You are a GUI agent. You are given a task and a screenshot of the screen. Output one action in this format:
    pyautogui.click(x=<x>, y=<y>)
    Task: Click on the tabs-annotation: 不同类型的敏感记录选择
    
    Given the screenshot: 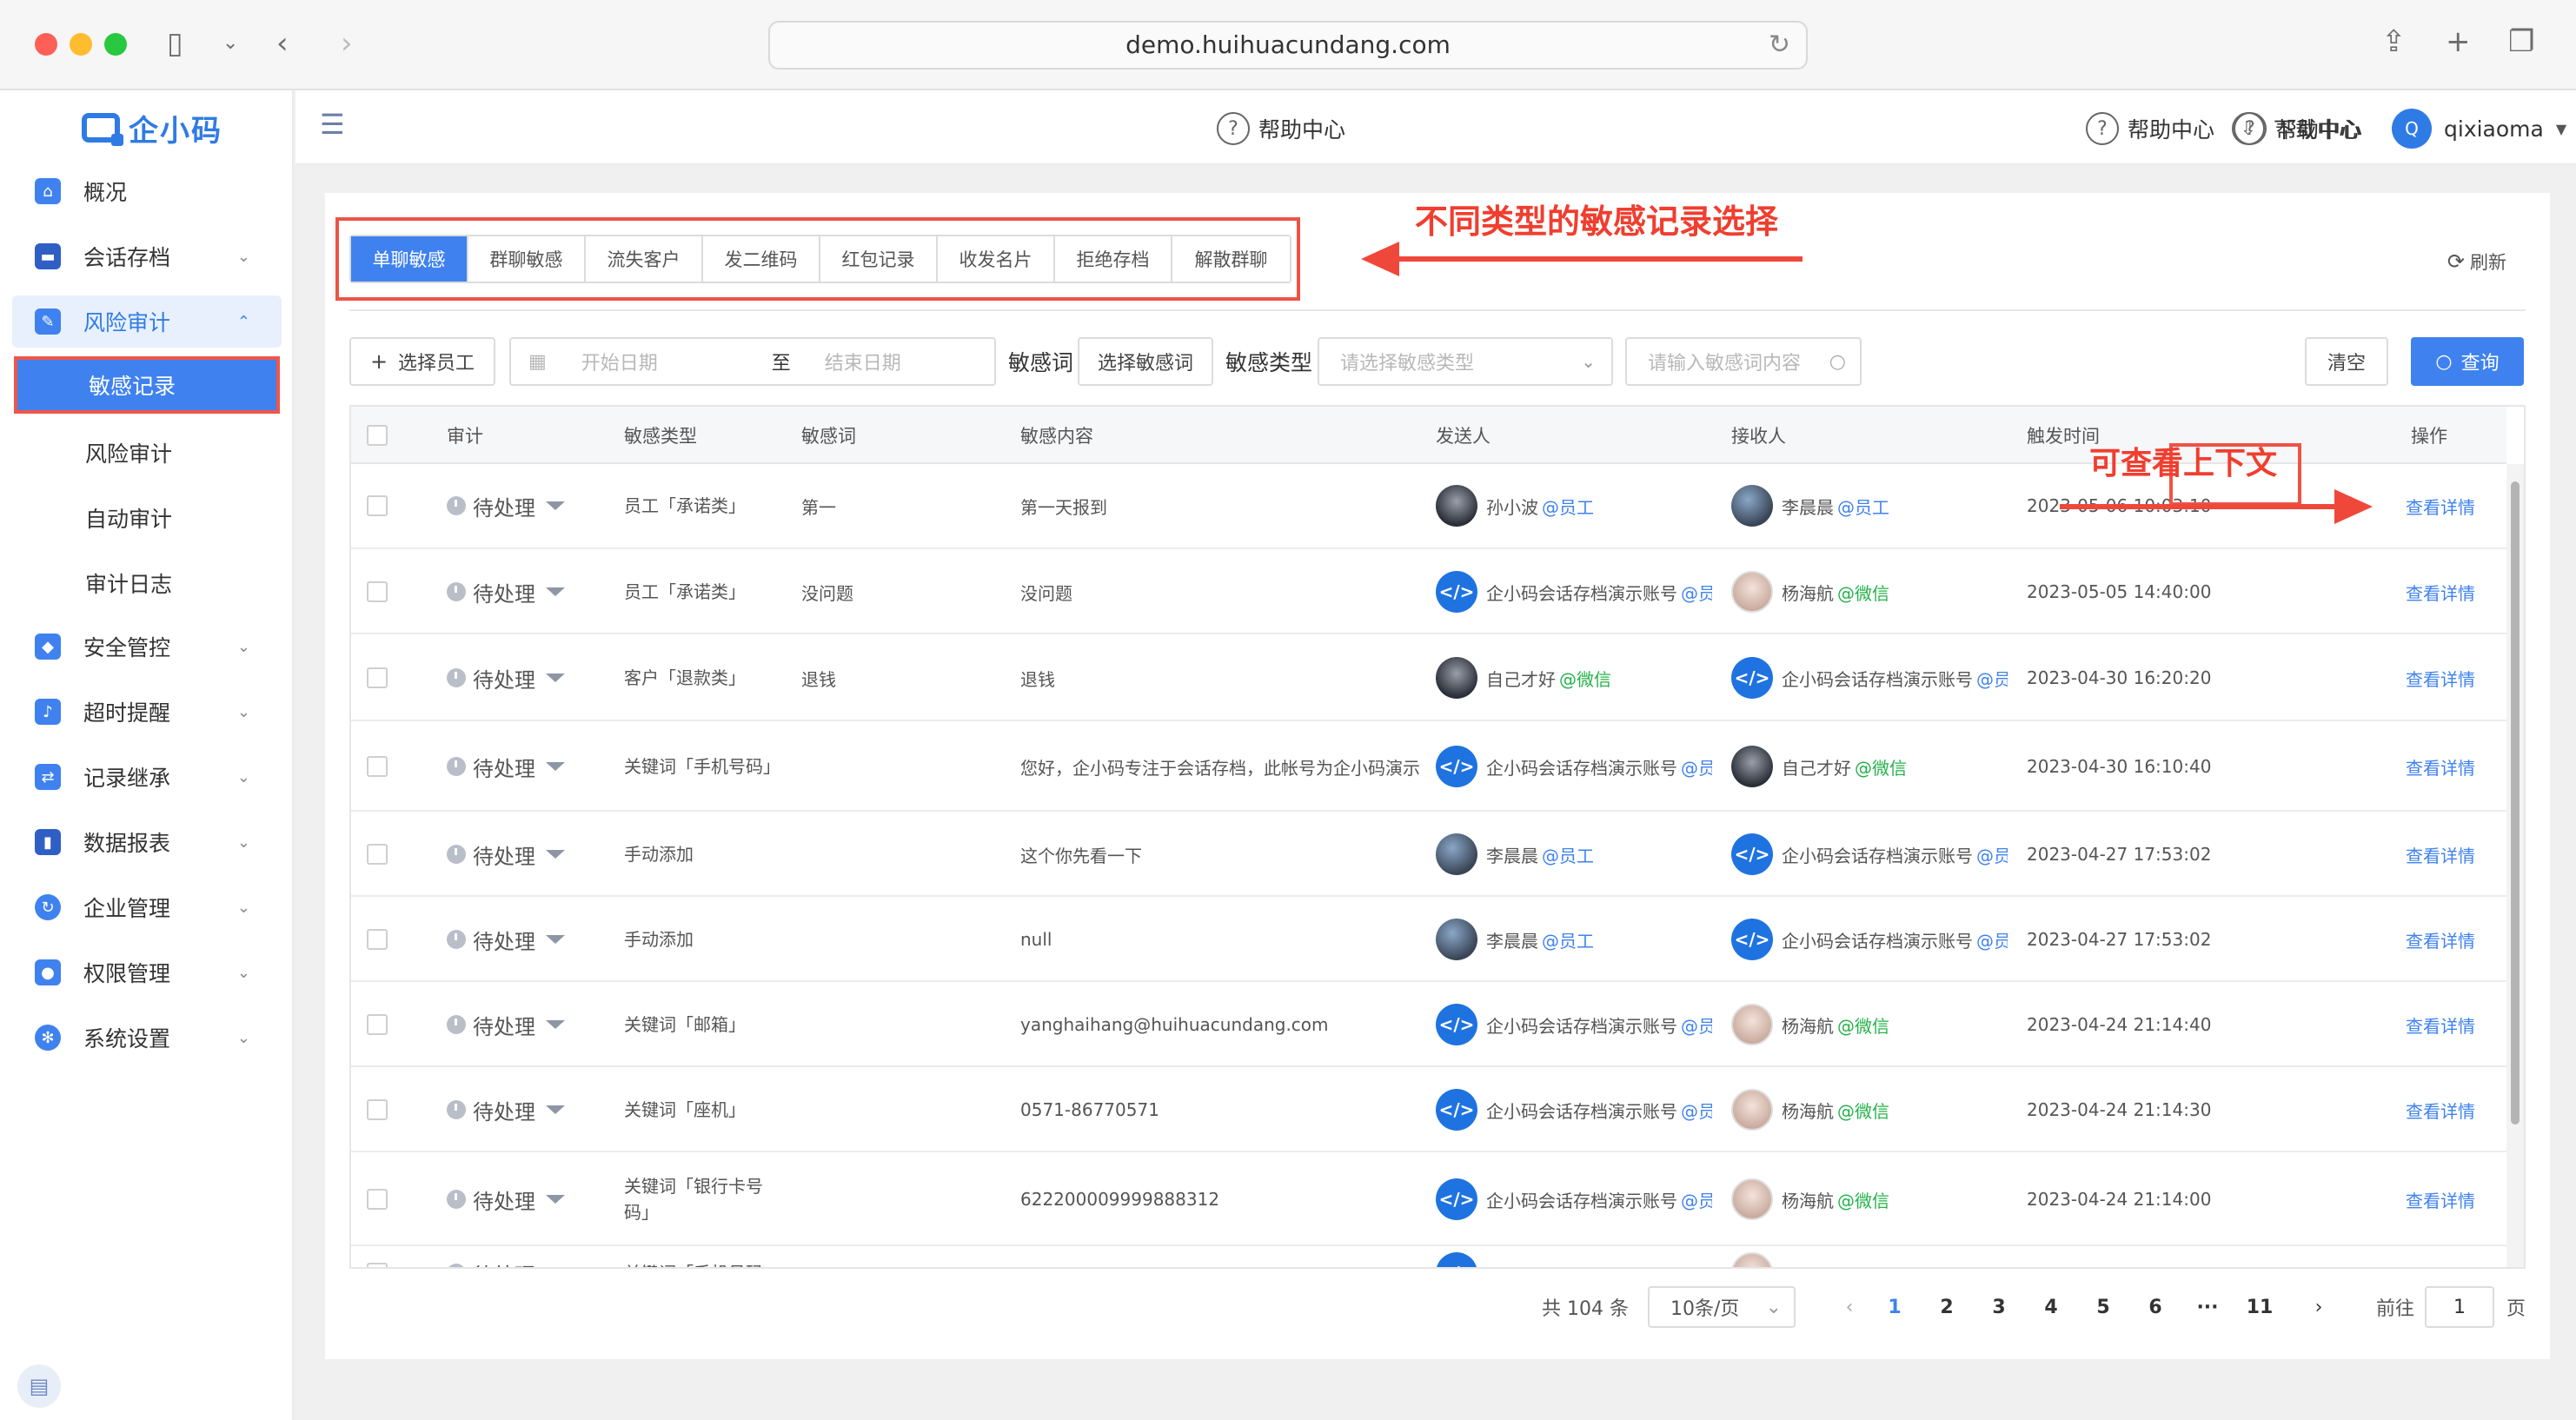 What is the action you would take?
    pyautogui.click(x=1597, y=221)
    